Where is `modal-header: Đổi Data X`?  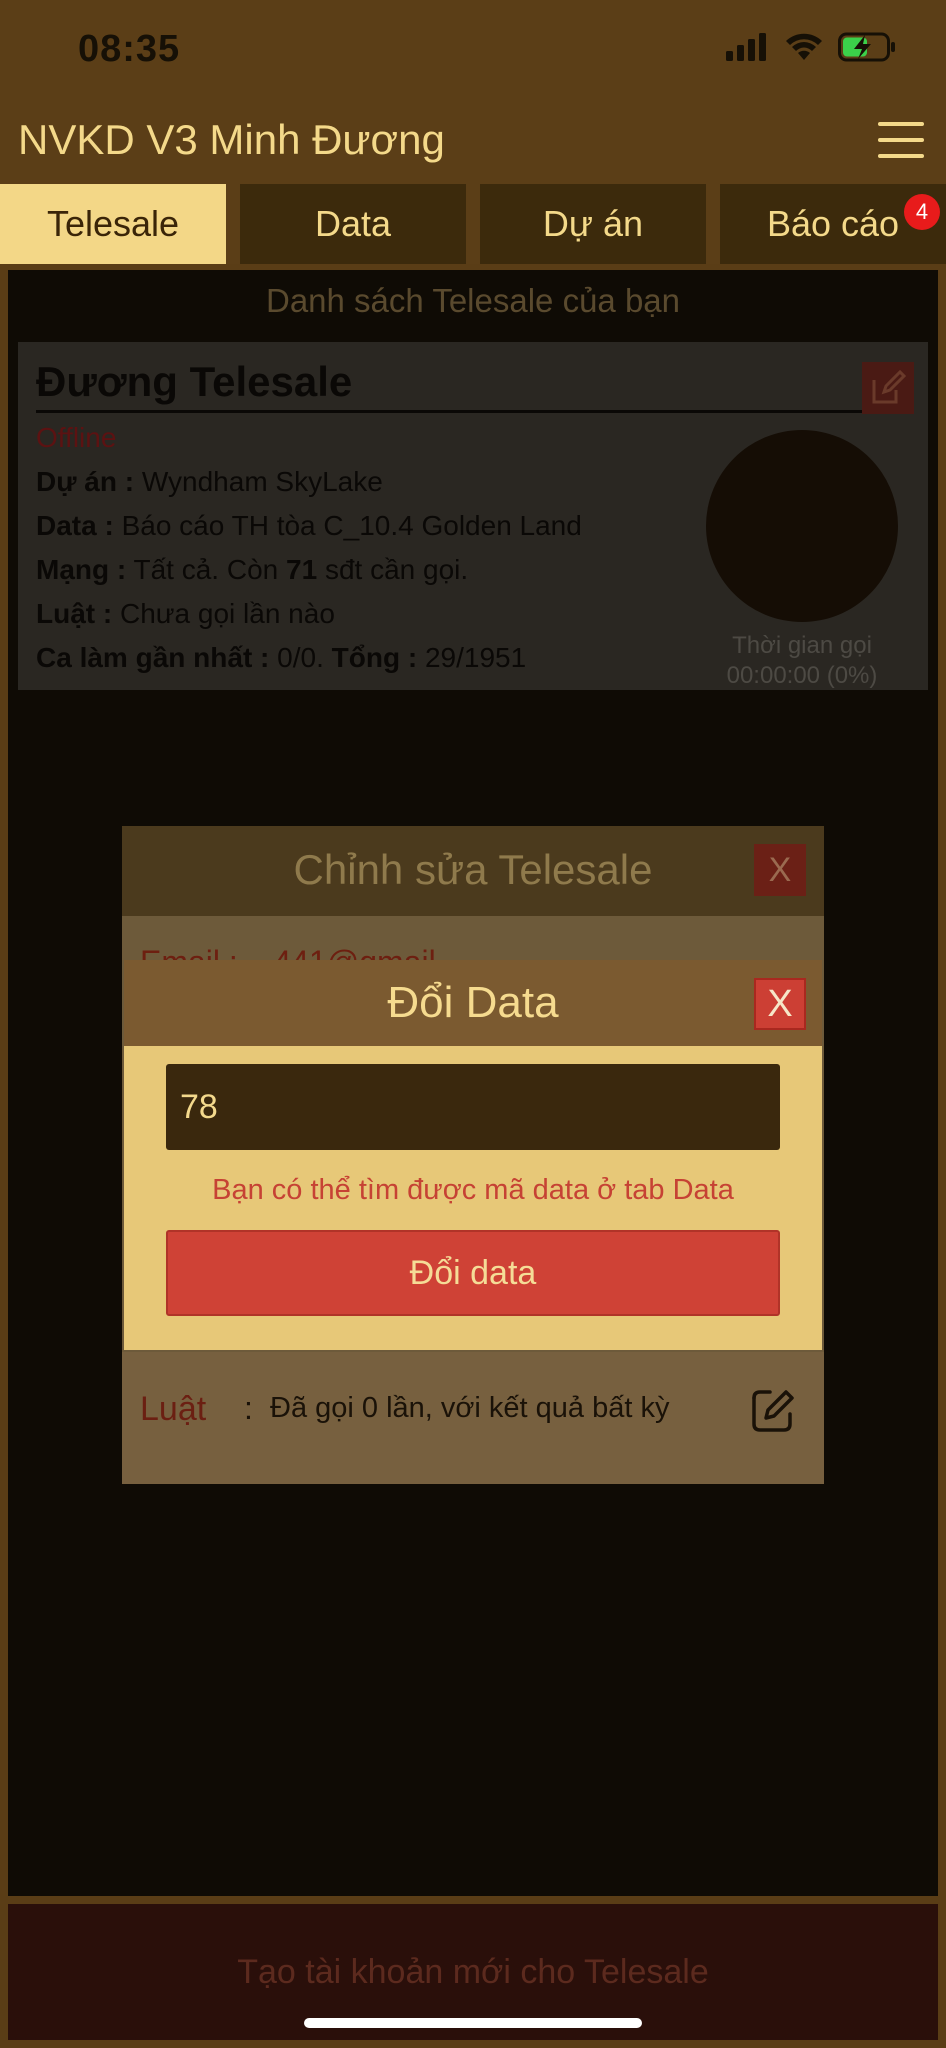 modal-header: Đổi Data X is located at coordinates (473, 1003).